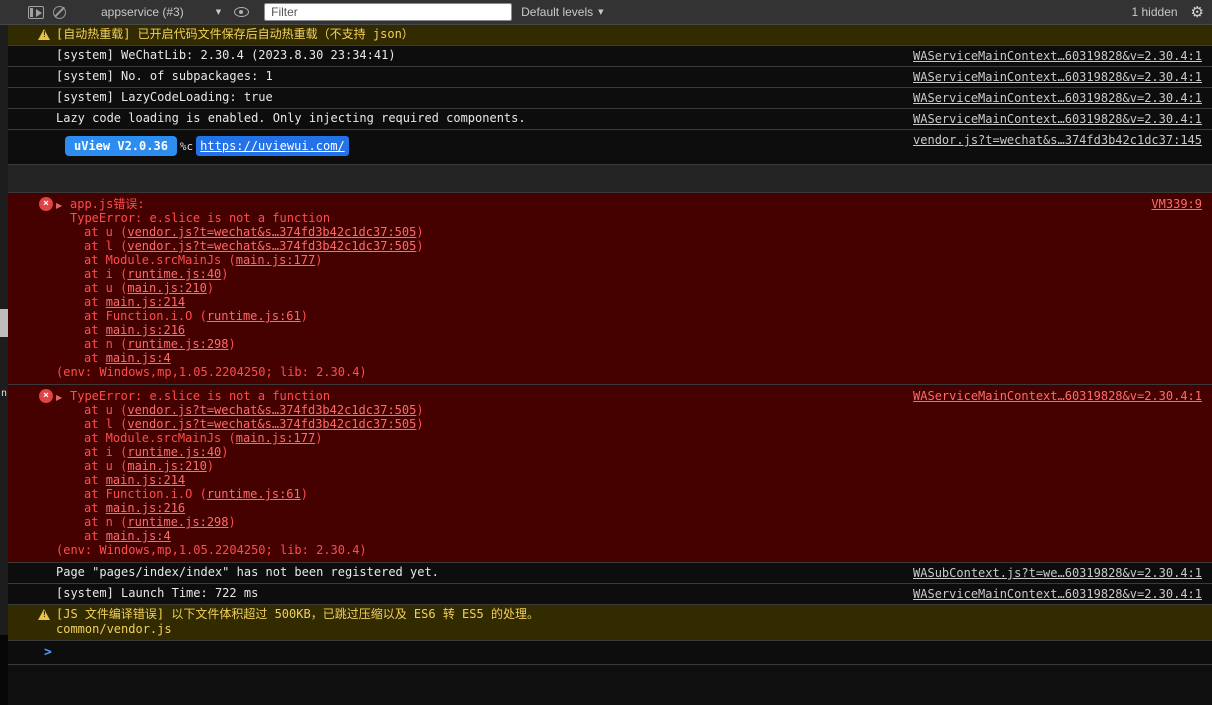 This screenshot has height=705, width=1212. Describe the element at coordinates (4, 323) in the screenshot. I see `scrollbar-thumb` at that location.